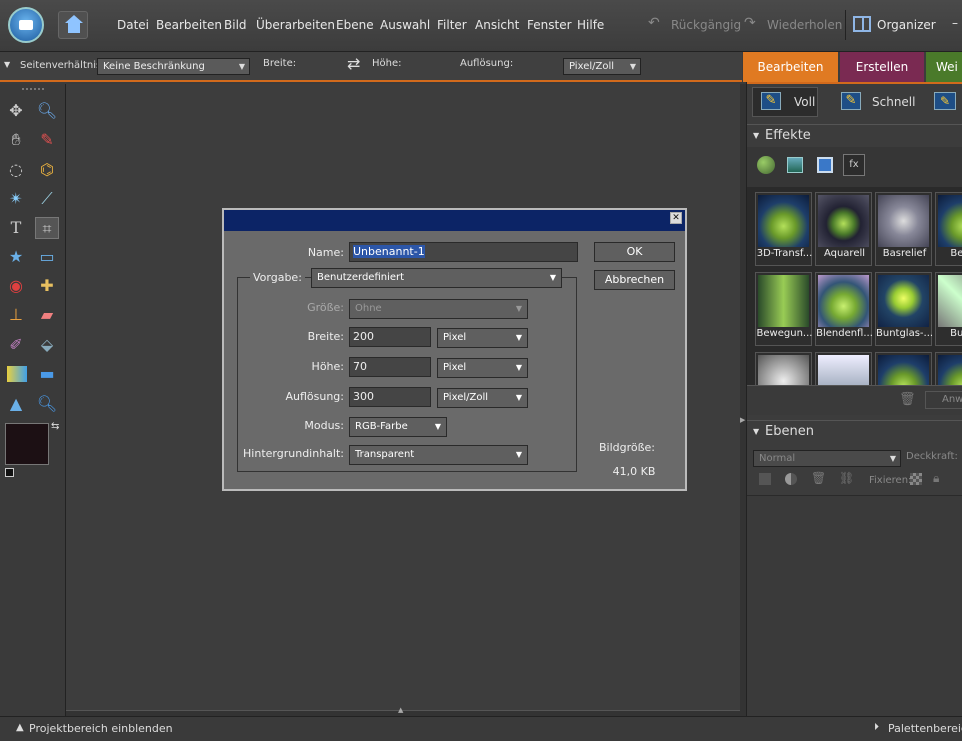 The width and height of the screenshot is (962, 741). I want to click on healing-brush-tool-icon: ✚, so click(47, 286).